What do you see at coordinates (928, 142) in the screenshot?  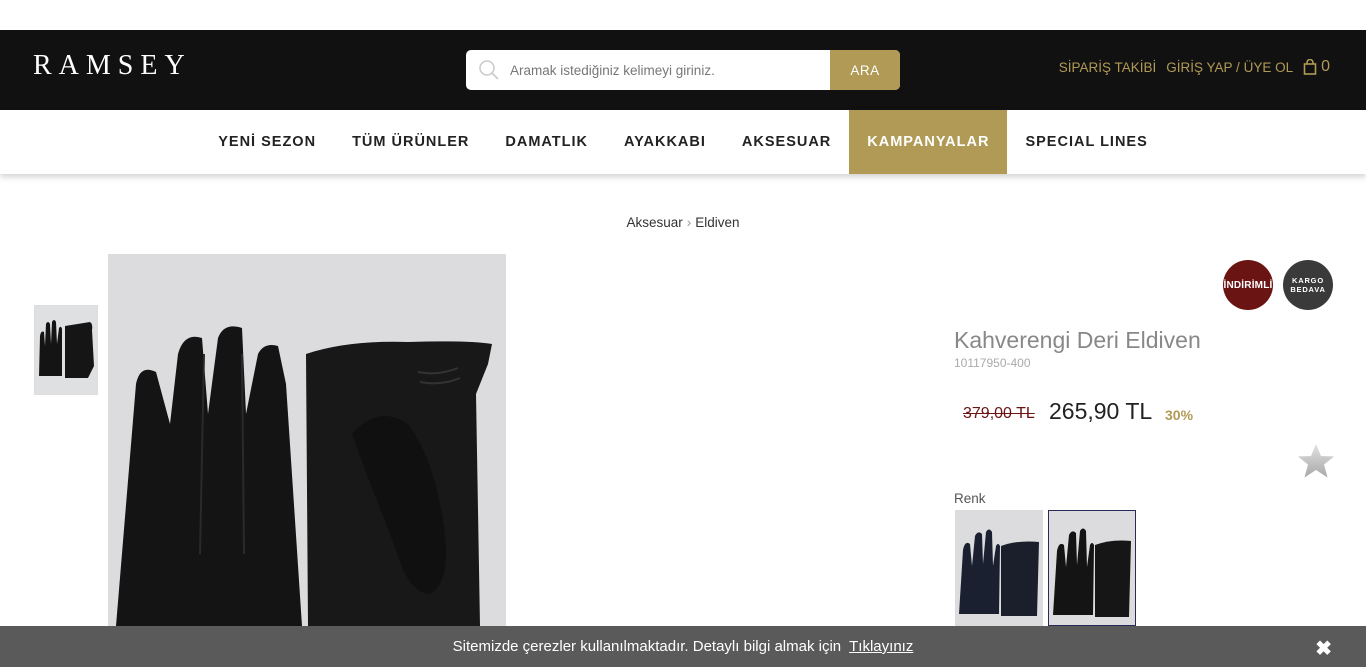 I see `nav-item-kampanyalar: KAMPANYALAR` at bounding box center [928, 142].